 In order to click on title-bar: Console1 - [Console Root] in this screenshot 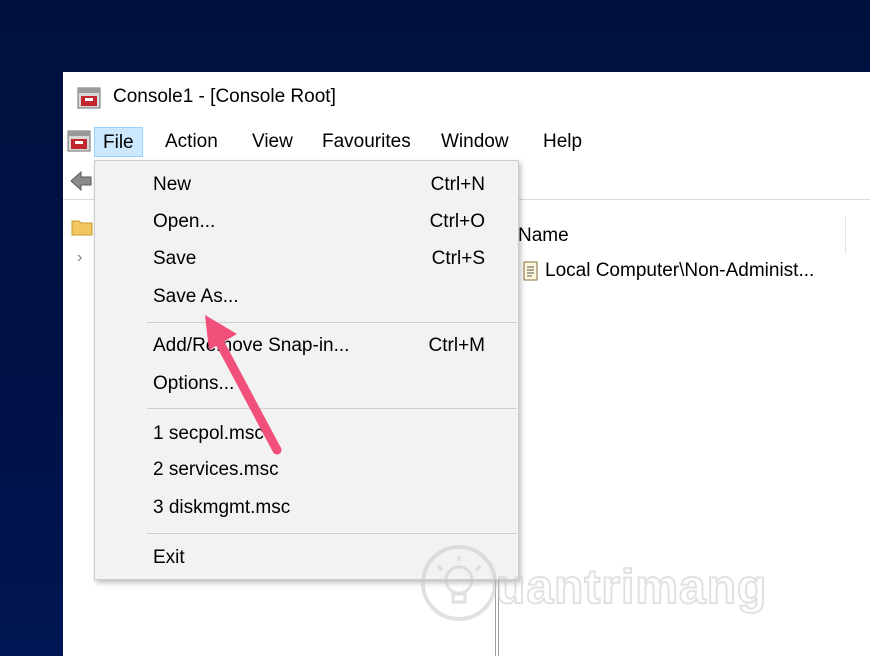, I will do `click(466, 98)`.